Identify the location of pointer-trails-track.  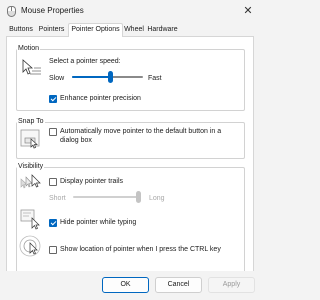
(107, 197).